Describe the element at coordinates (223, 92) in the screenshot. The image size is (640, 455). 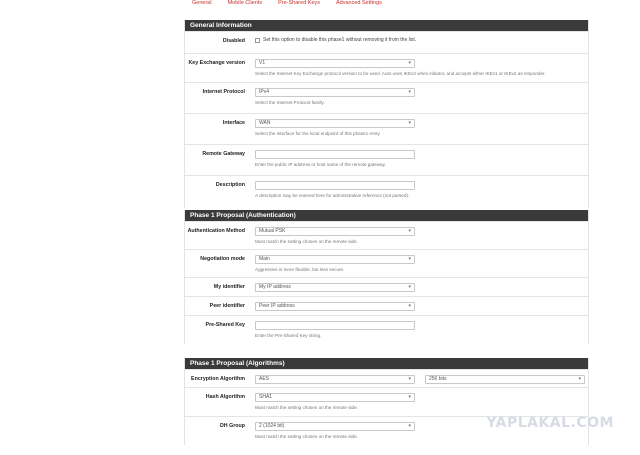
I see `ip-label: Internet Protocol` at that location.